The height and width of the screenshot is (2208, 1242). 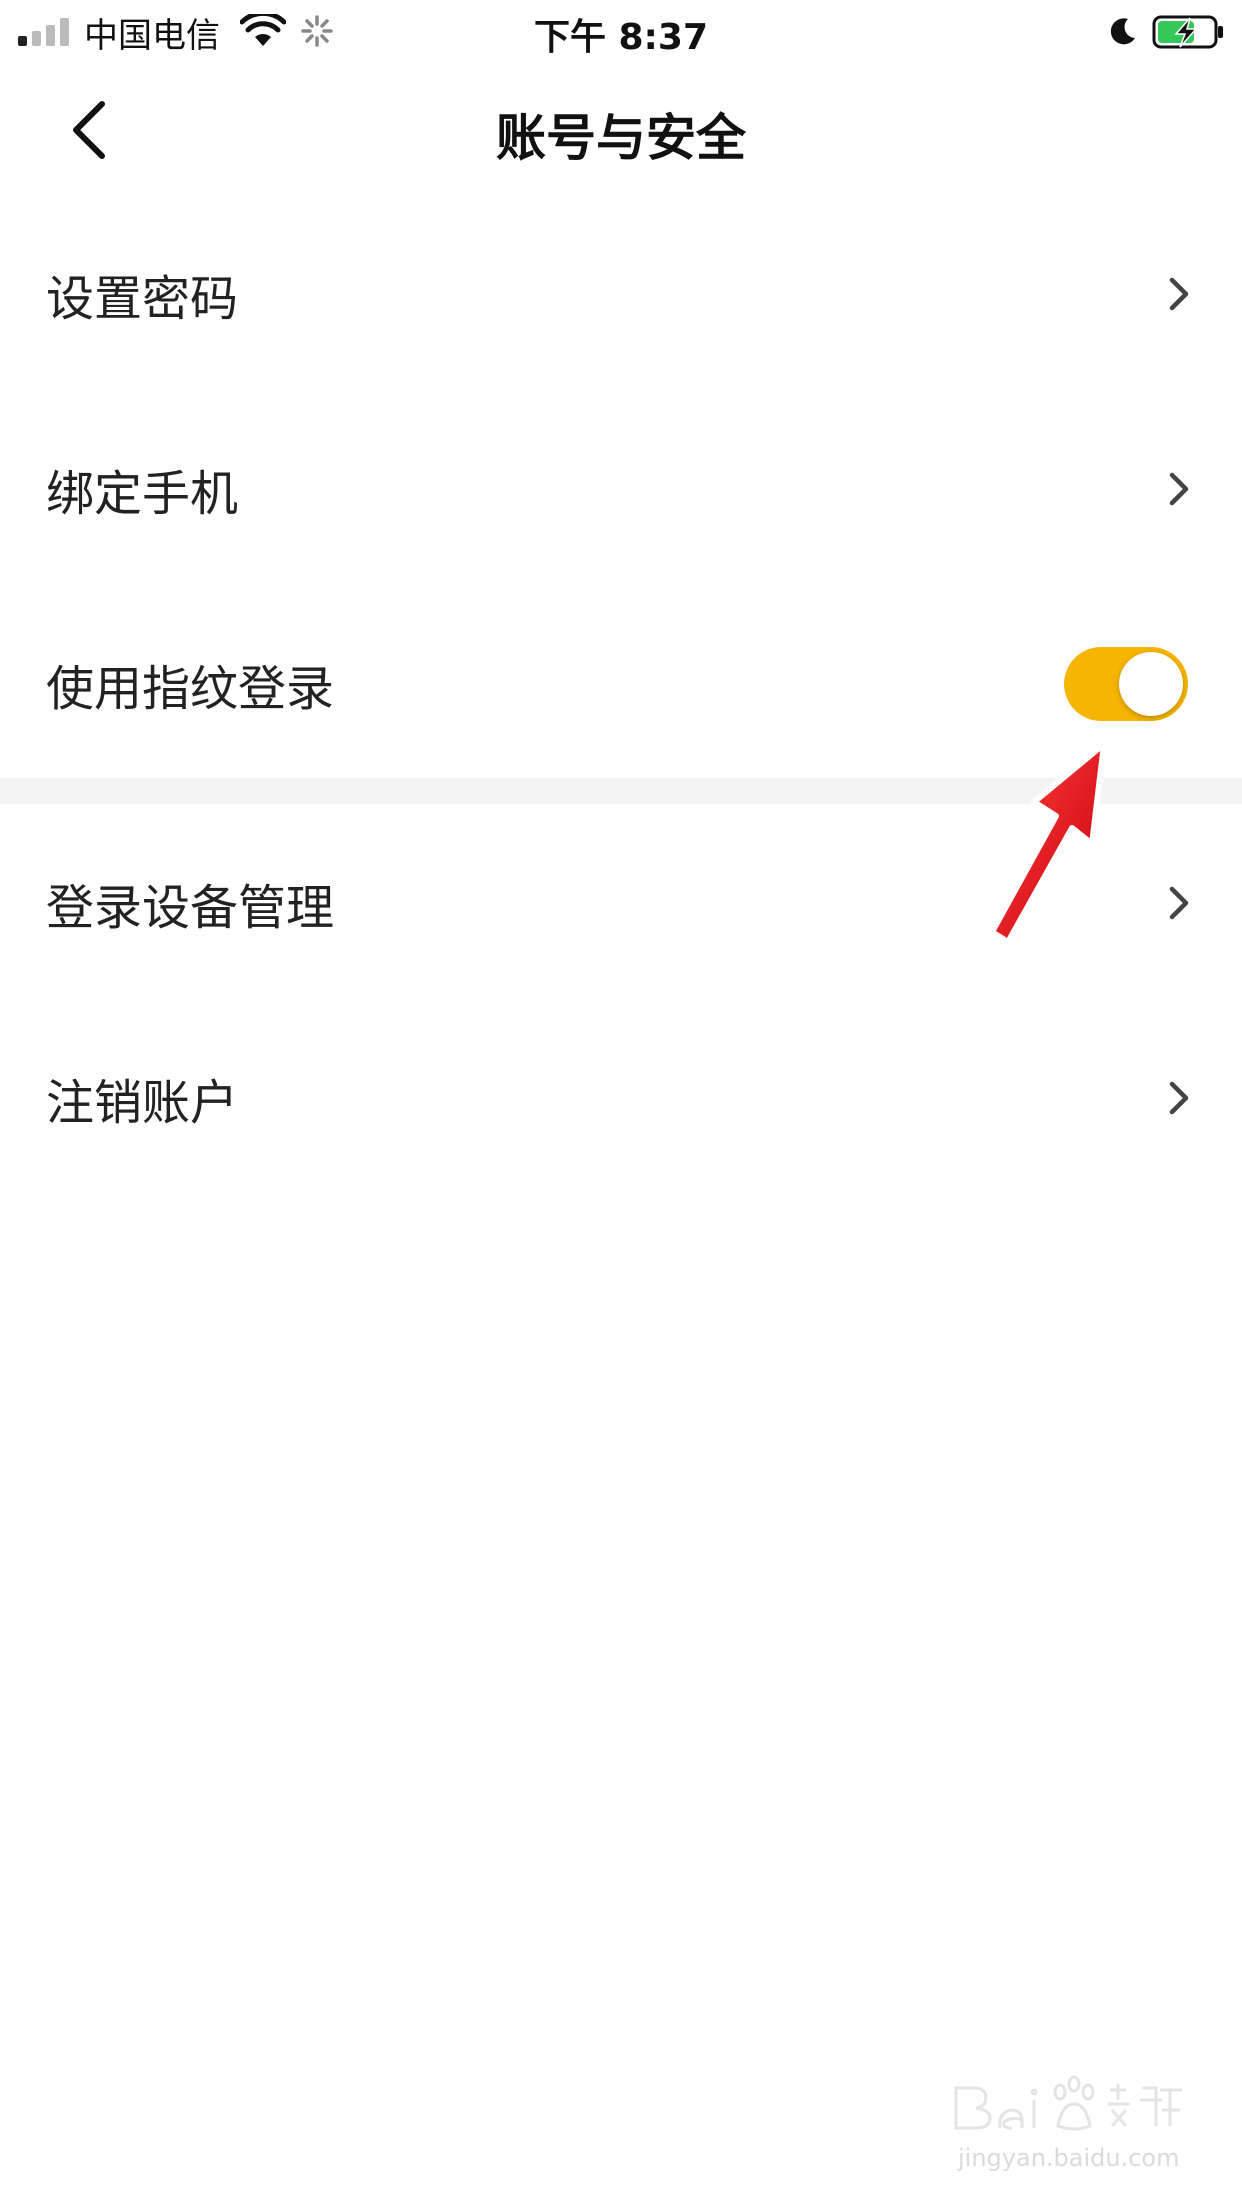 I want to click on status-time: 下午 8:37, so click(x=621, y=37).